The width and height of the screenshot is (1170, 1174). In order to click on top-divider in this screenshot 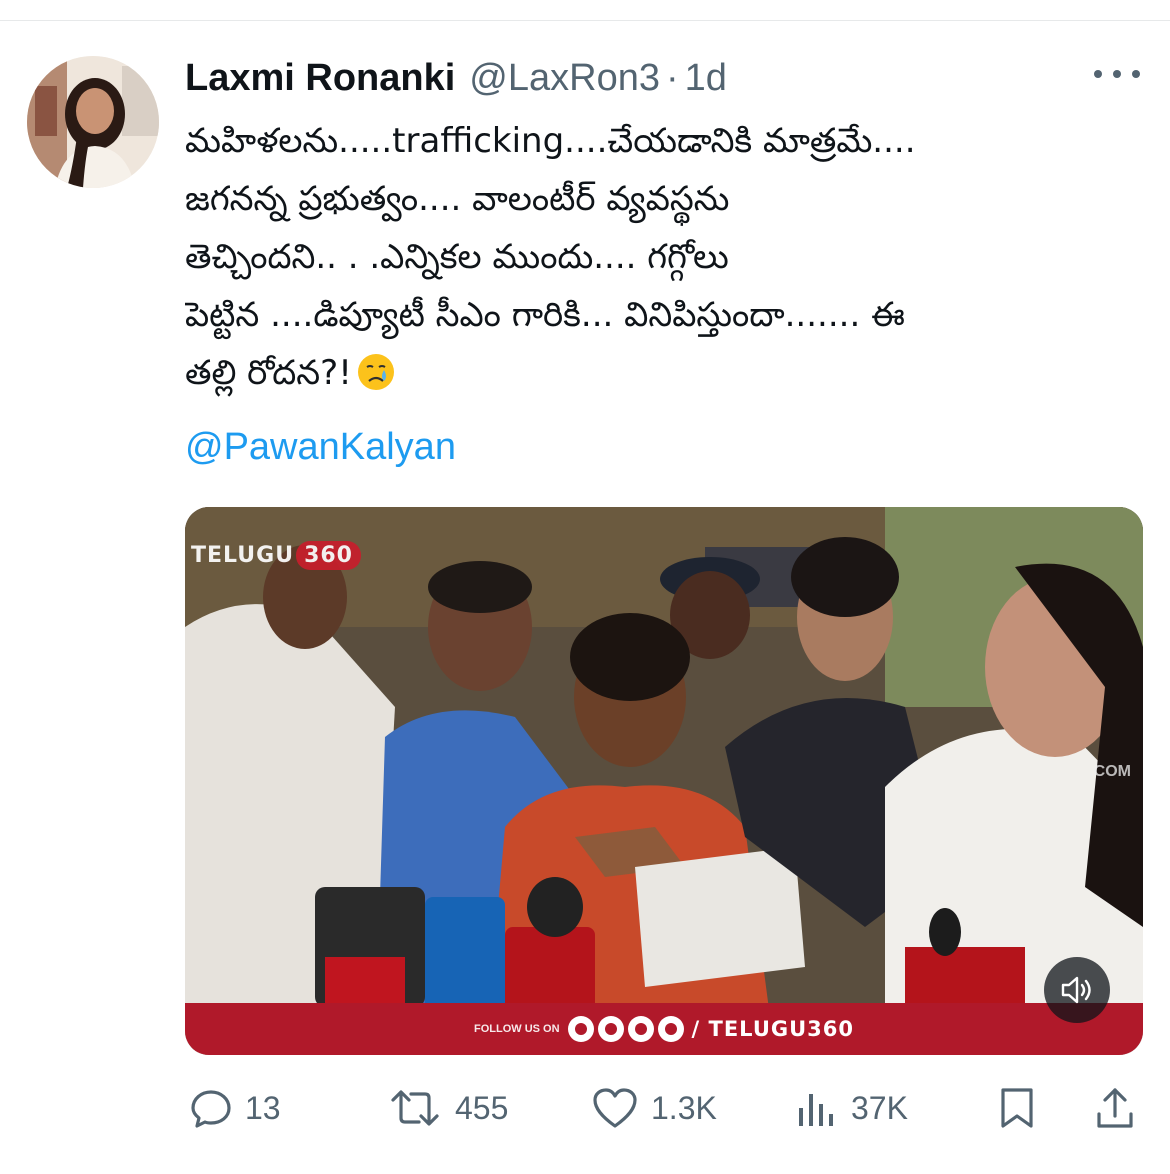, I will do `click(585, 20)`.